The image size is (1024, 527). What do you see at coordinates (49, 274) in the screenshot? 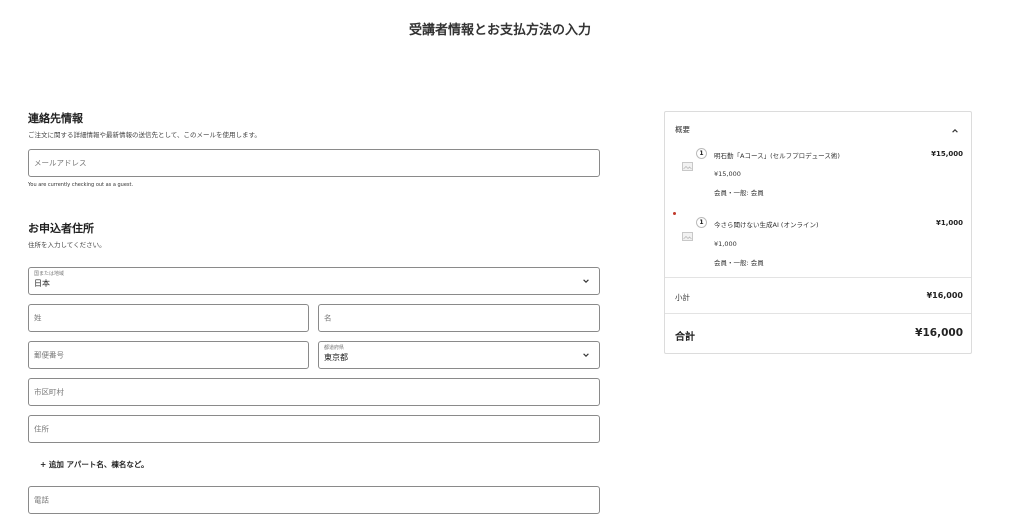
I see `country-label: 国または地域` at bounding box center [49, 274].